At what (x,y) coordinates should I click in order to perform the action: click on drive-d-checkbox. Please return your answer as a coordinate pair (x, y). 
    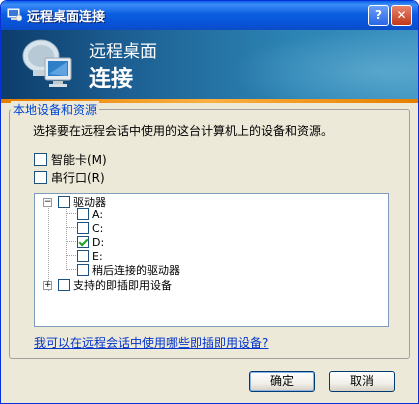
    Looking at the image, I should click on (83, 242).